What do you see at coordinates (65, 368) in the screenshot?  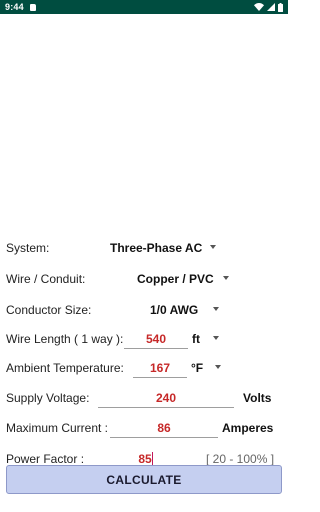 I see `ambient-temperature-label: Ambient Temperature:` at bounding box center [65, 368].